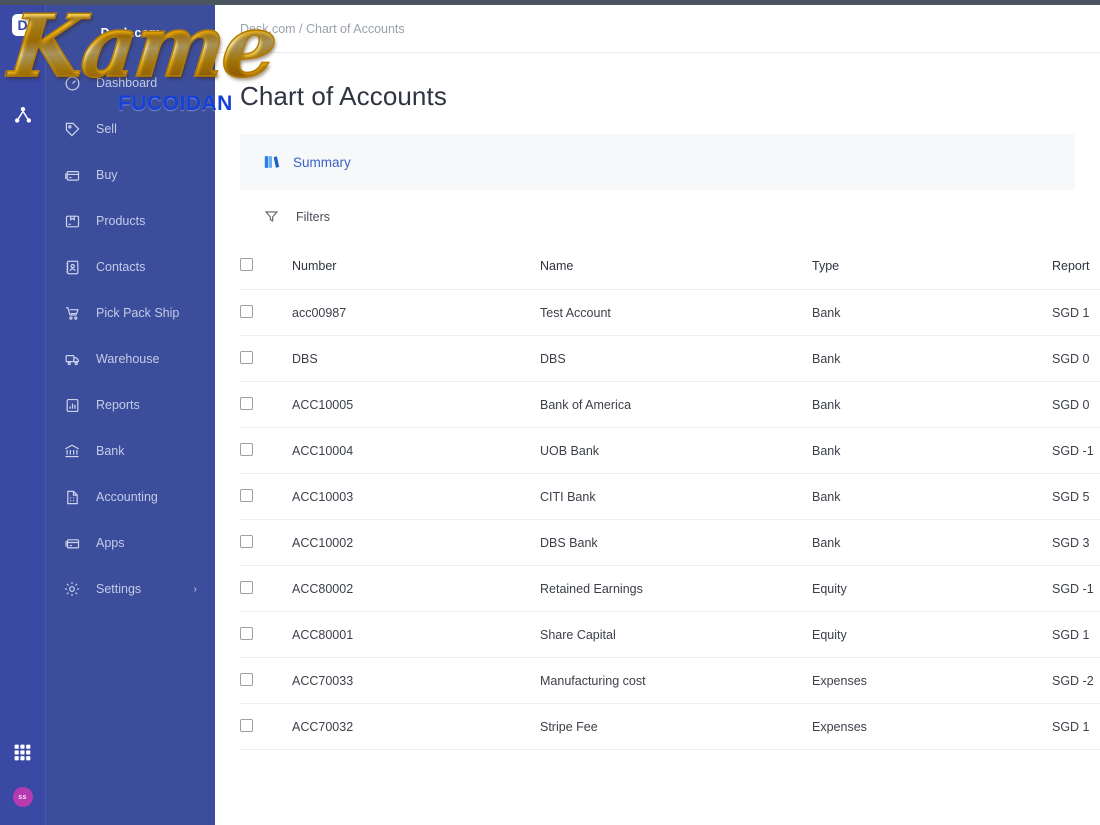 The width and height of the screenshot is (1100, 825). What do you see at coordinates (72, 175) in the screenshot?
I see `card-icon` at bounding box center [72, 175].